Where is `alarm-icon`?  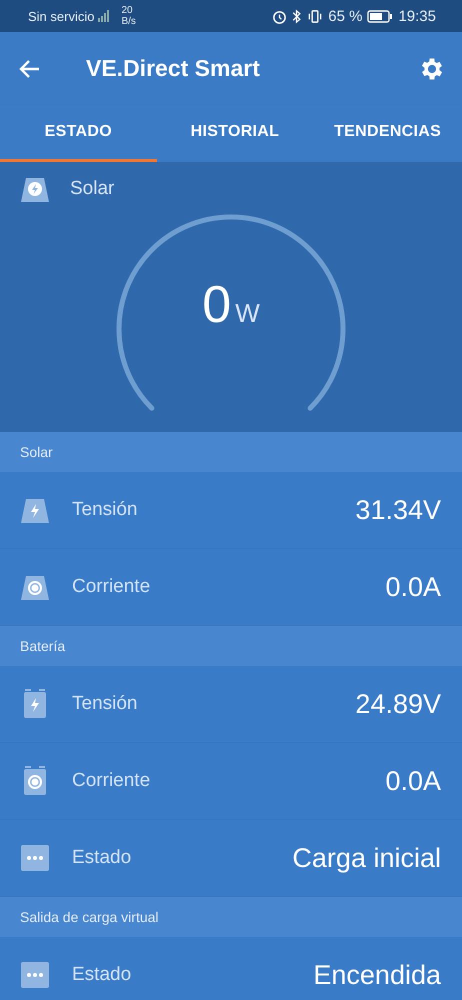 alarm-icon is located at coordinates (280, 16).